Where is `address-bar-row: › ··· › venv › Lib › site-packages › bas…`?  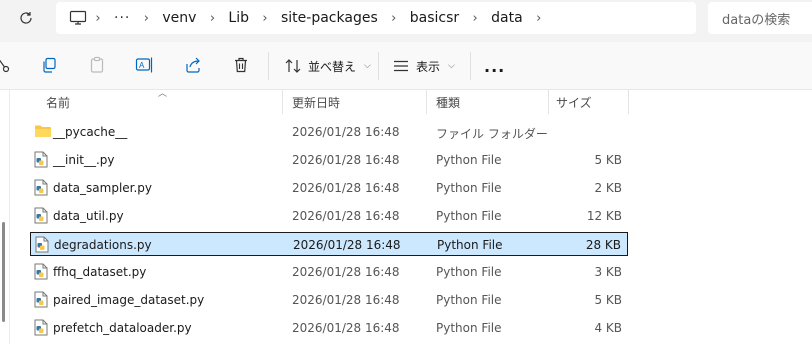 address-bar-row: › ··· › venv › Lib › site-packages › bas… is located at coordinates (406, 21).